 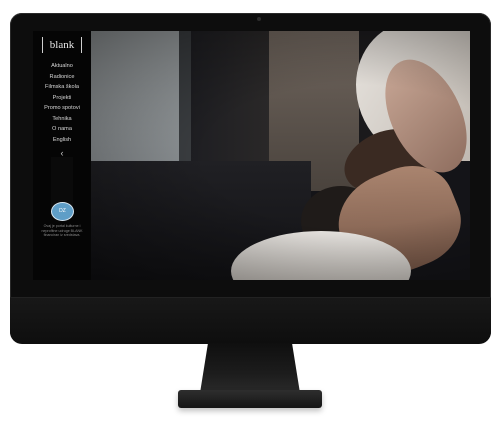 I want to click on nav-item-radionice: Radionice, so click(x=62, y=77).